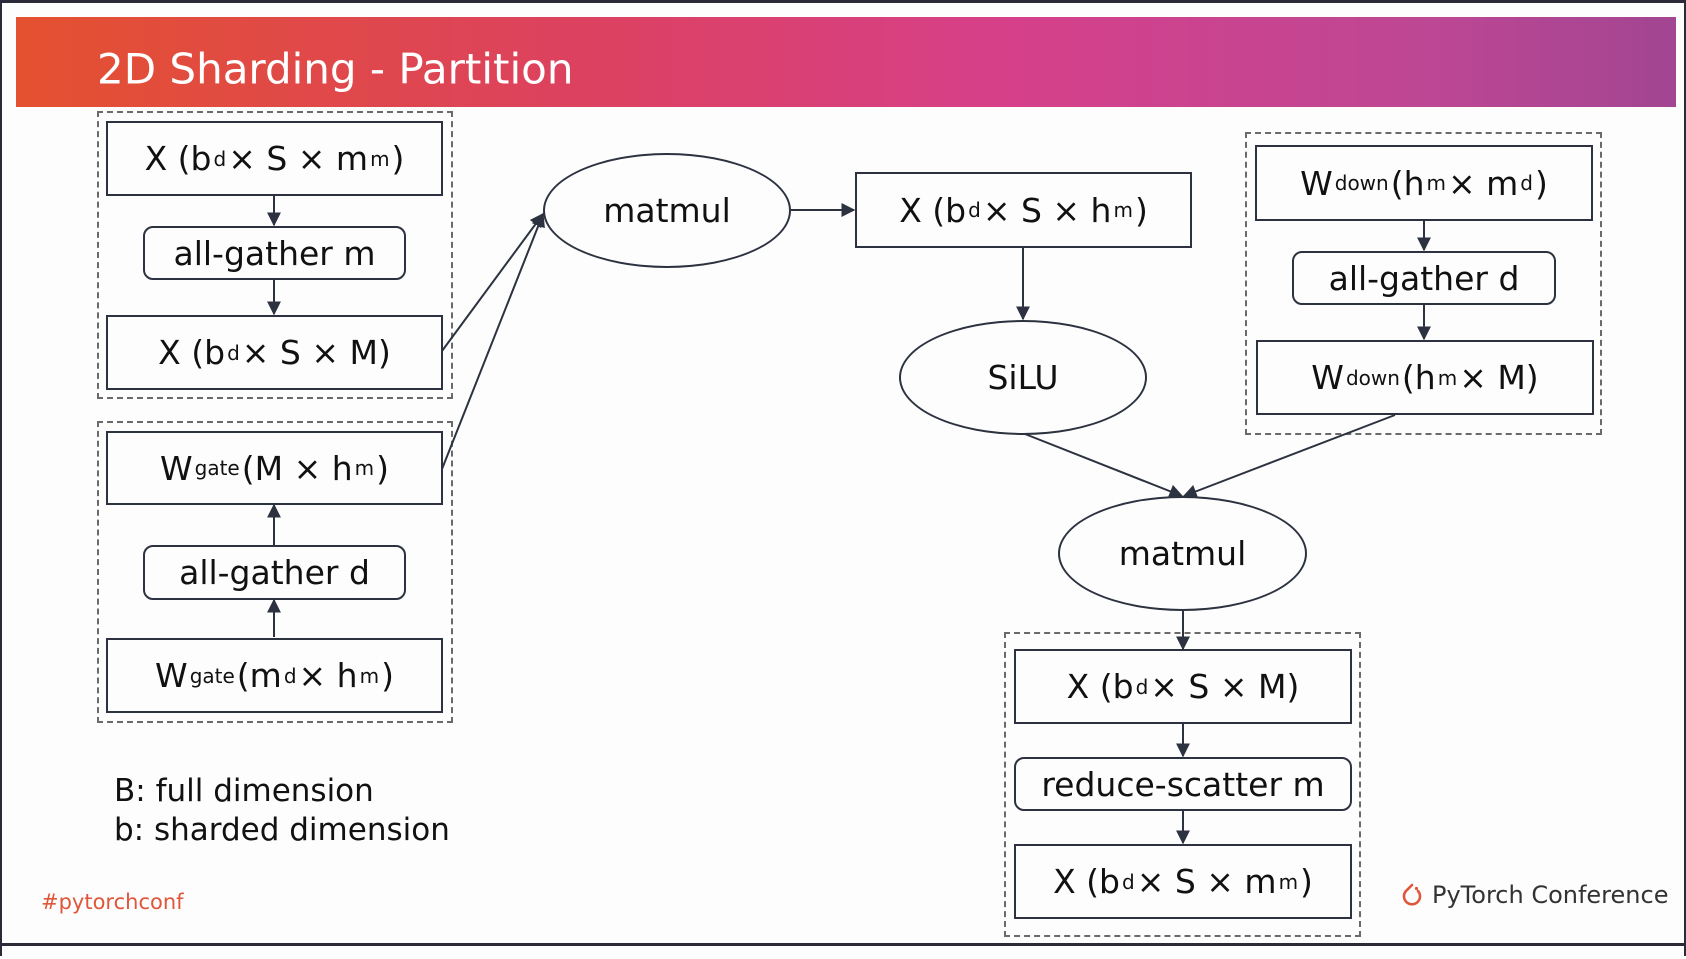 The image size is (1686, 959). I want to click on hashtag: #pytorchconf, so click(112, 902).